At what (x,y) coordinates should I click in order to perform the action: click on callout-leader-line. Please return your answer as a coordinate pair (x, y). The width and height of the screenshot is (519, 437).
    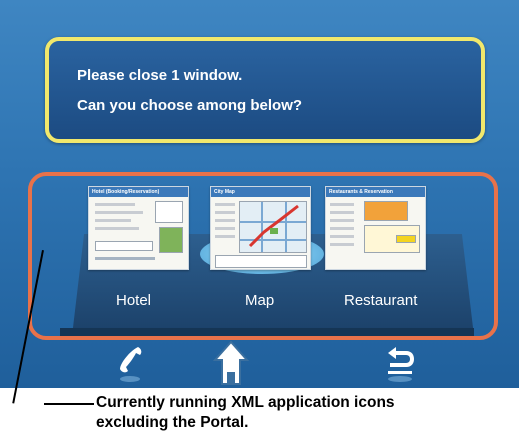
    Looking at the image, I should click on (69, 404).